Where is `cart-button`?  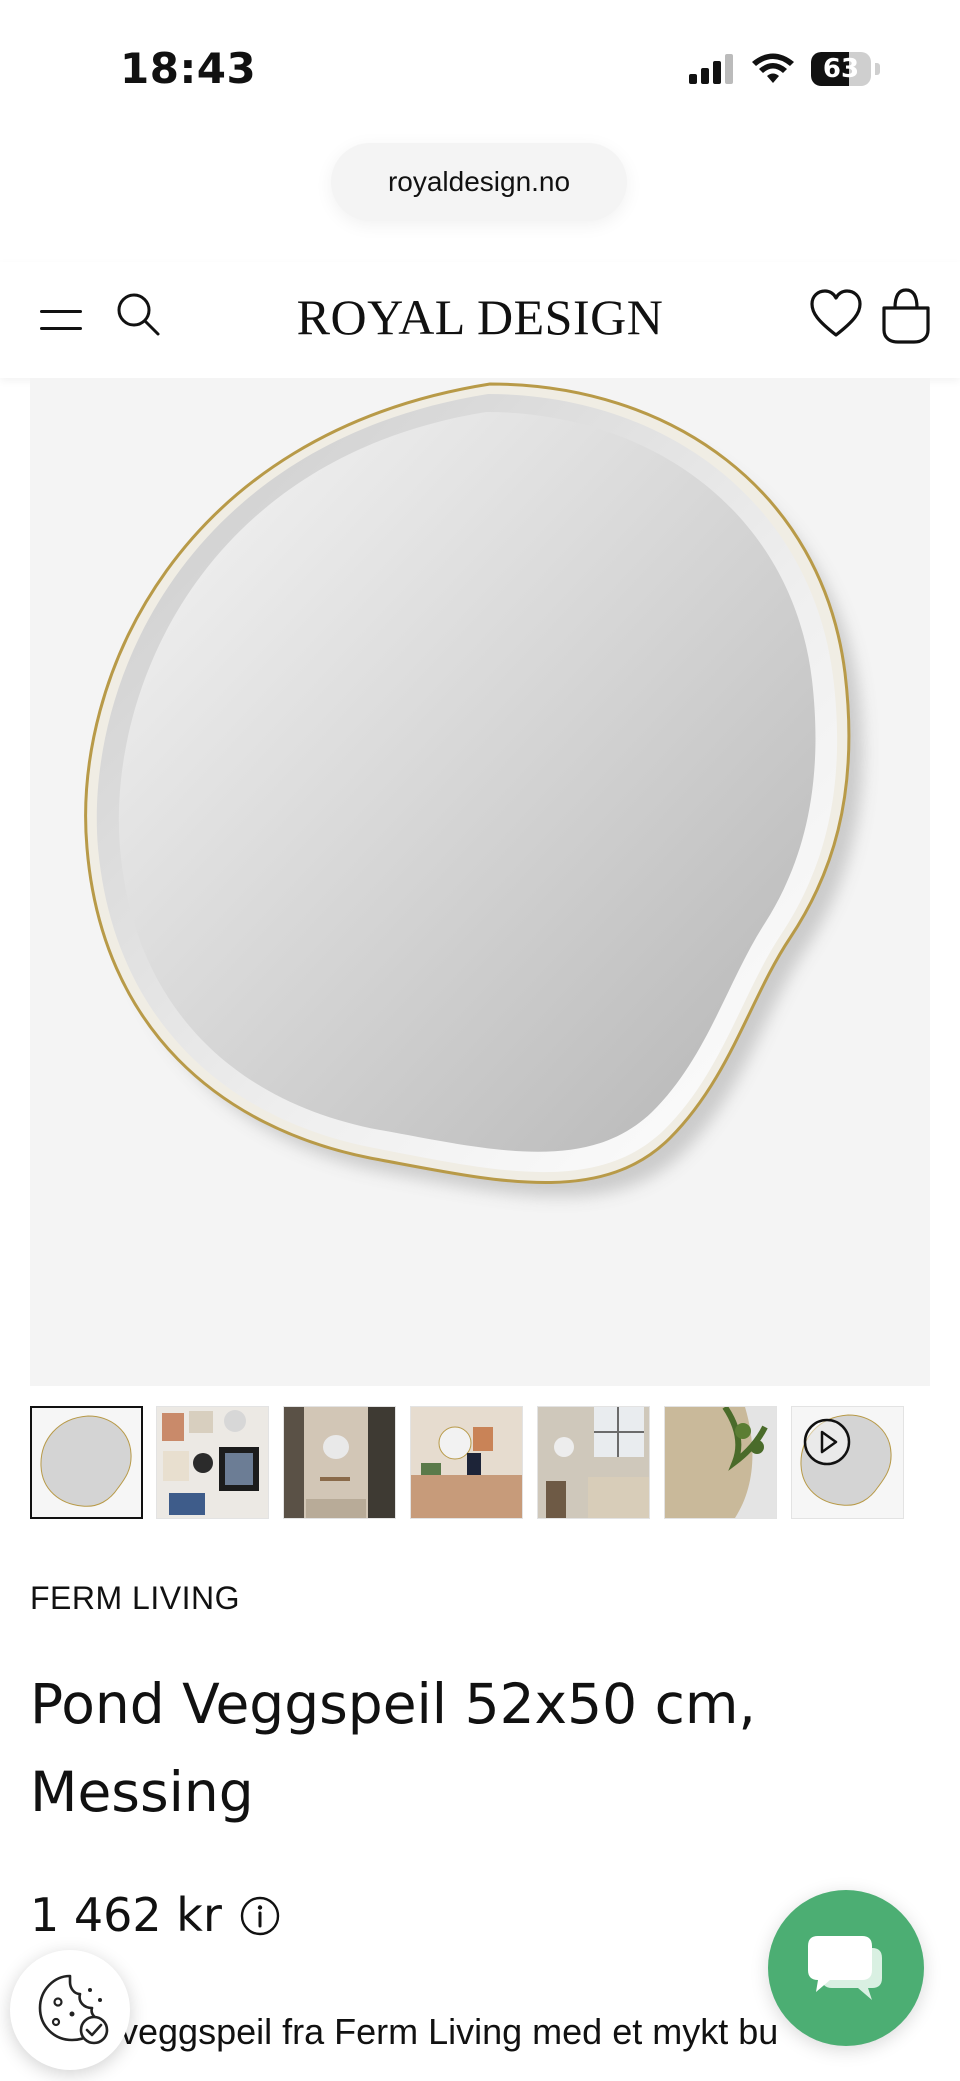
cart-button is located at coordinates (906, 316).